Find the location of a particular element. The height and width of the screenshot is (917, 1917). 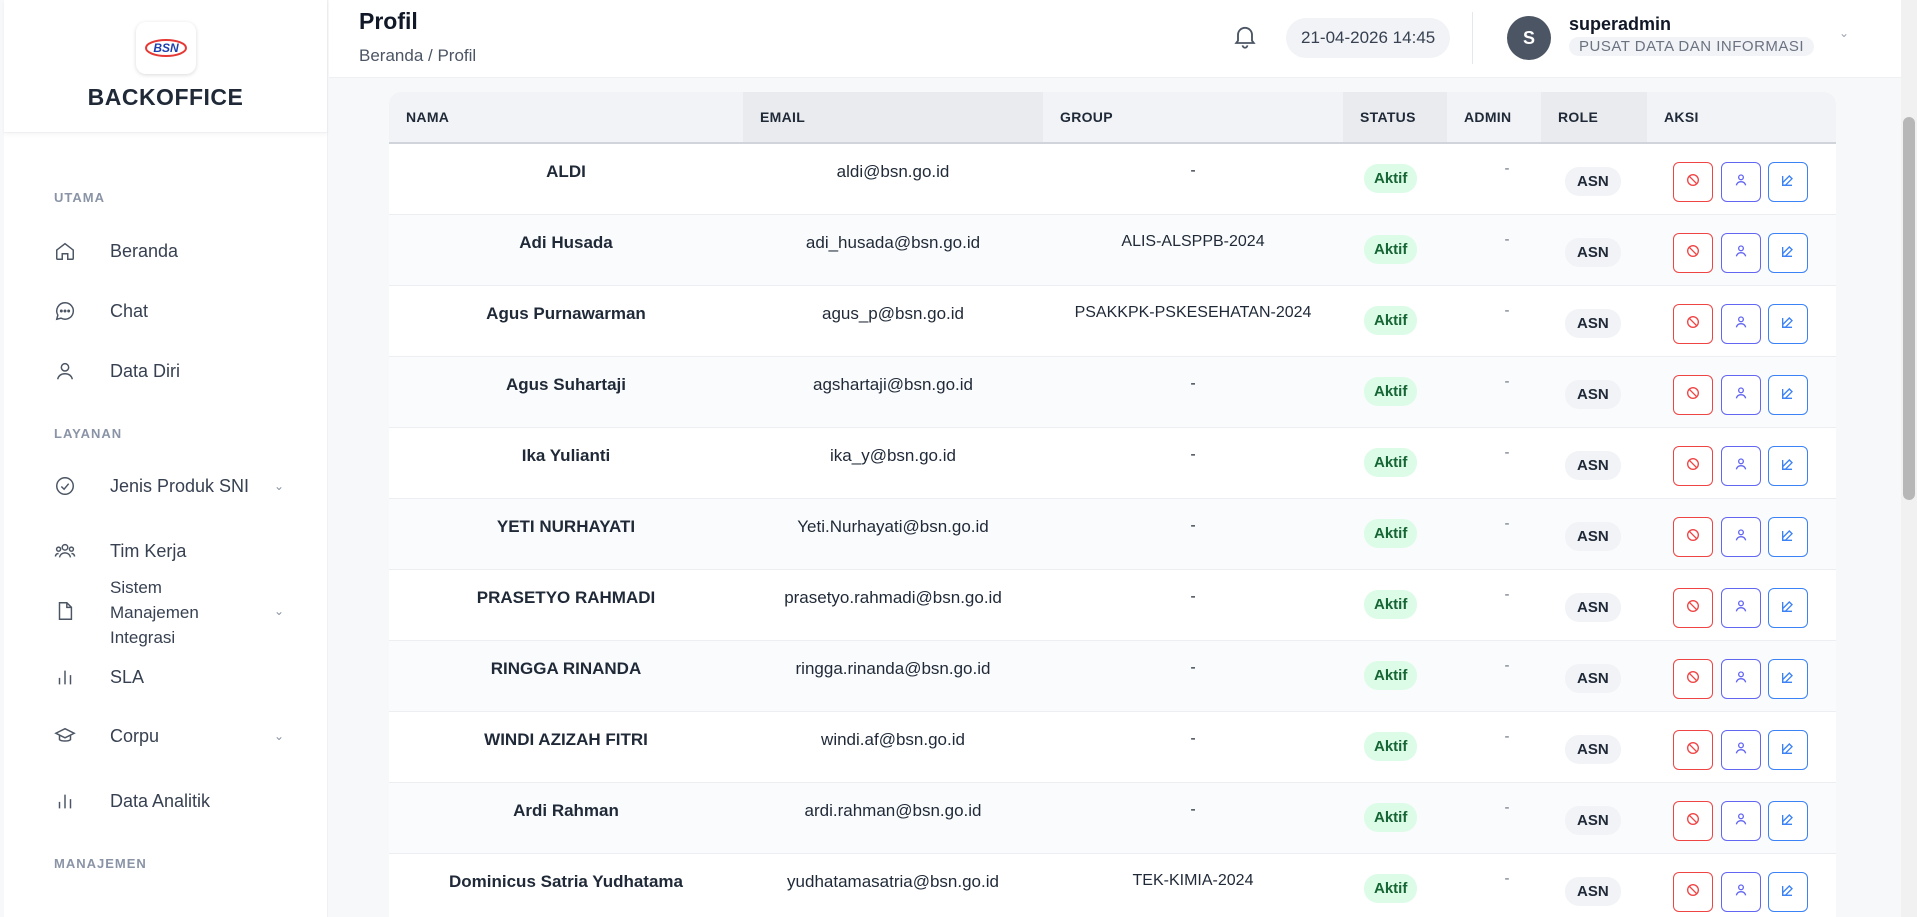

brand-header: BSN BACKOFFICE is located at coordinates (165, 66).